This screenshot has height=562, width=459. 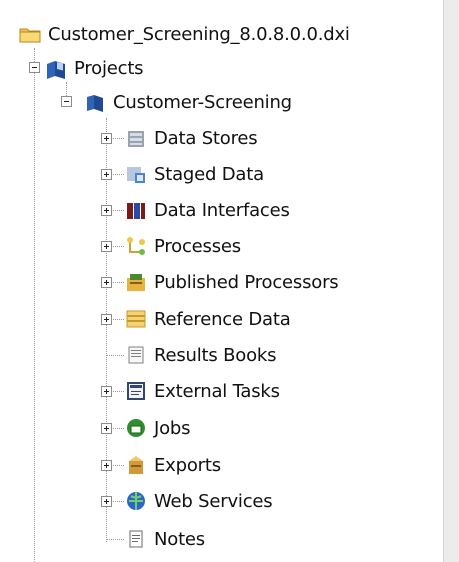 What do you see at coordinates (199, 34) in the screenshot?
I see `tree-root-label: Customer_Screening_8.0.8.0.0.dxi` at bounding box center [199, 34].